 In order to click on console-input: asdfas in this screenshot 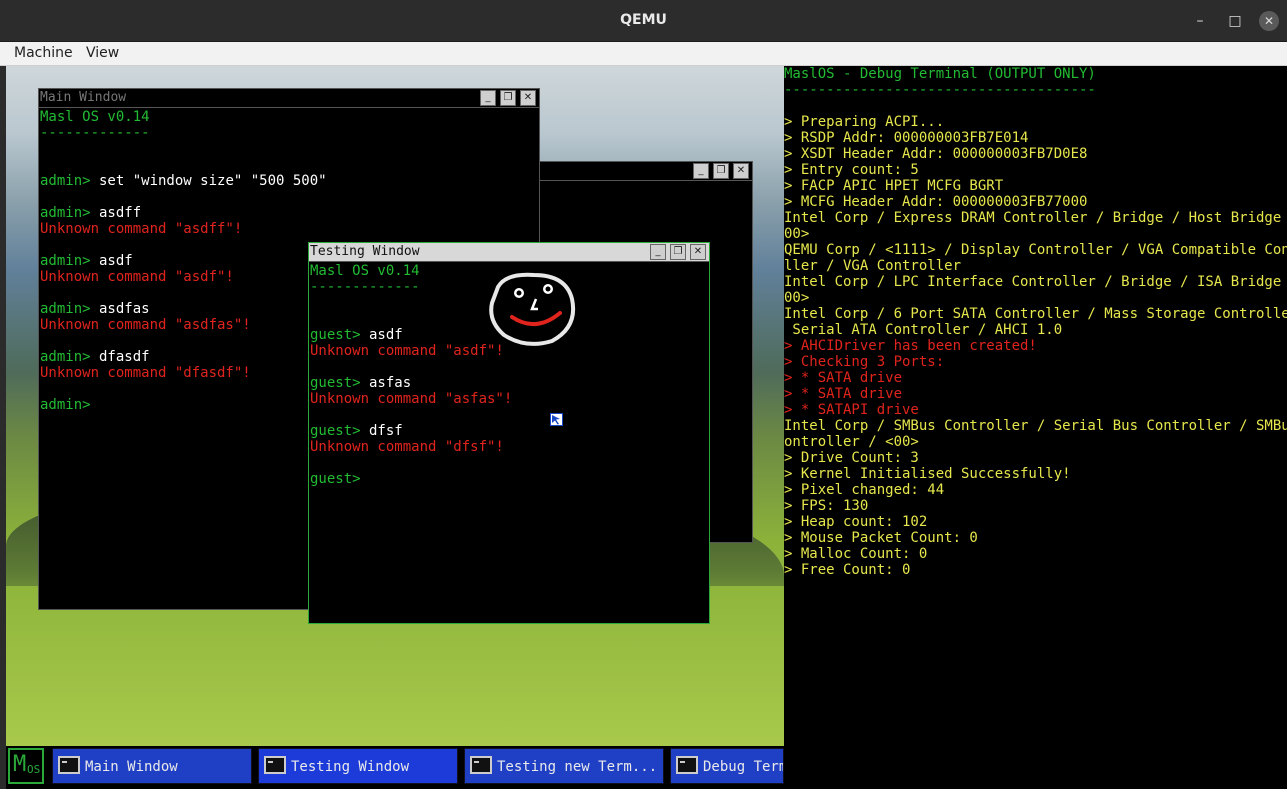, I will do `click(120, 309)`.